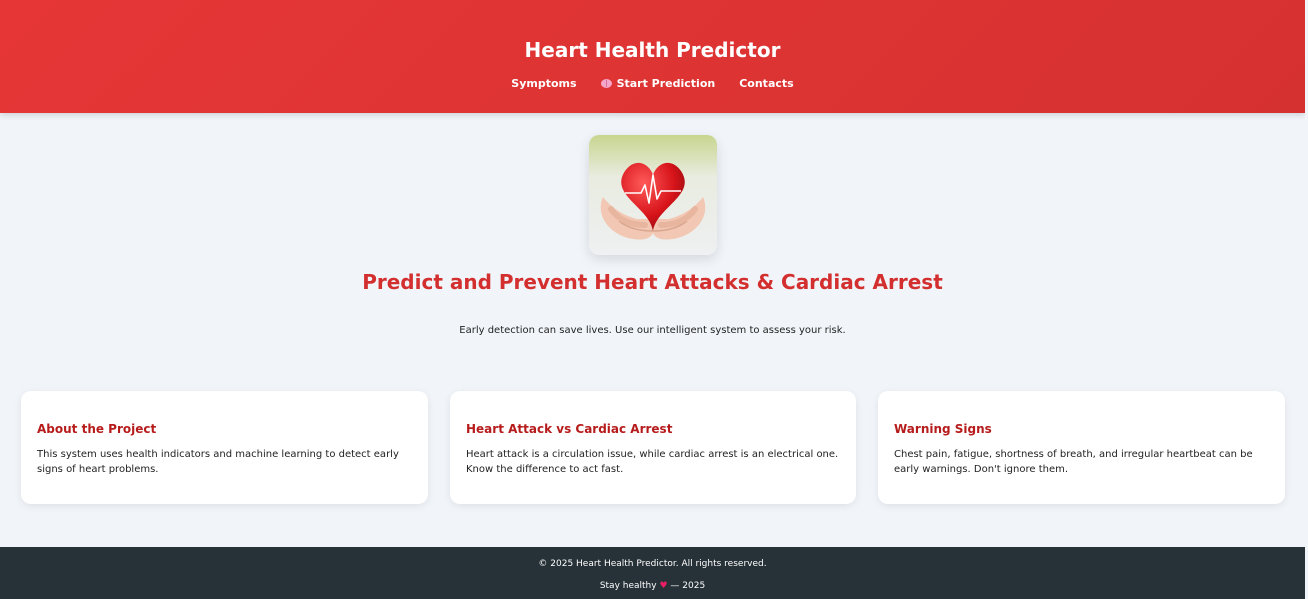 This screenshot has width=1308, height=599. I want to click on main-nav: Symptoms Start Prediction Contacts, so click(652, 83).